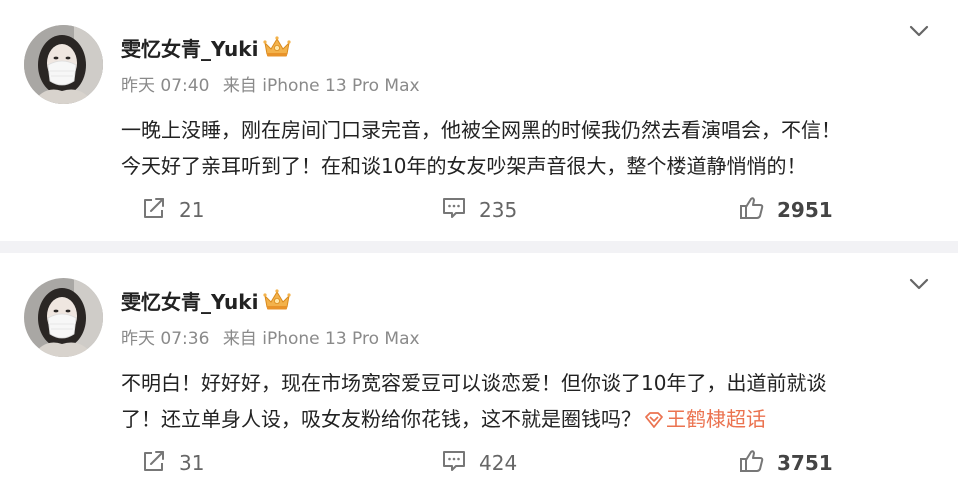 The height and width of the screenshot is (490, 958). Describe the element at coordinates (498, 463) in the screenshot. I see `comment-count: 424` at that location.